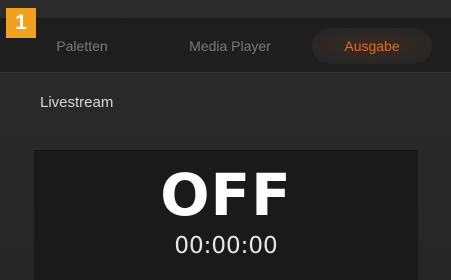 This screenshot has height=280, width=451. Describe the element at coordinates (226, 195) in the screenshot. I see `livestream-state: OFF` at that location.